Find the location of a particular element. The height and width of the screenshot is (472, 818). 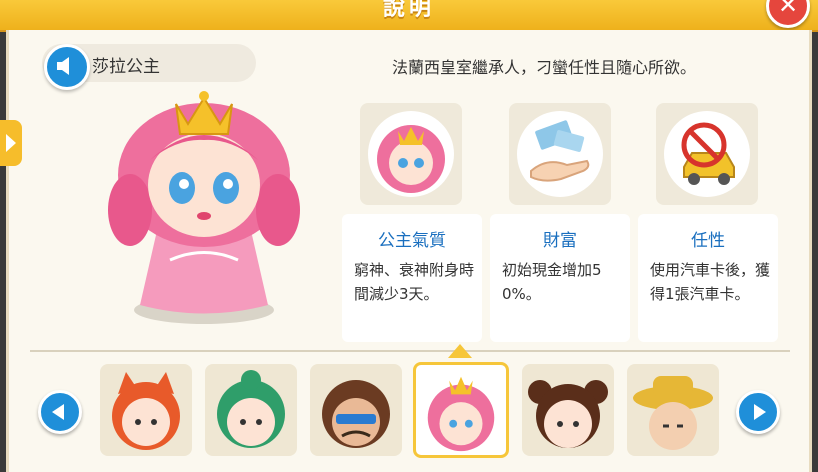

trait-card: 任性 使用汽車卡後，獲得1張汽車卡。 is located at coordinates (708, 278).